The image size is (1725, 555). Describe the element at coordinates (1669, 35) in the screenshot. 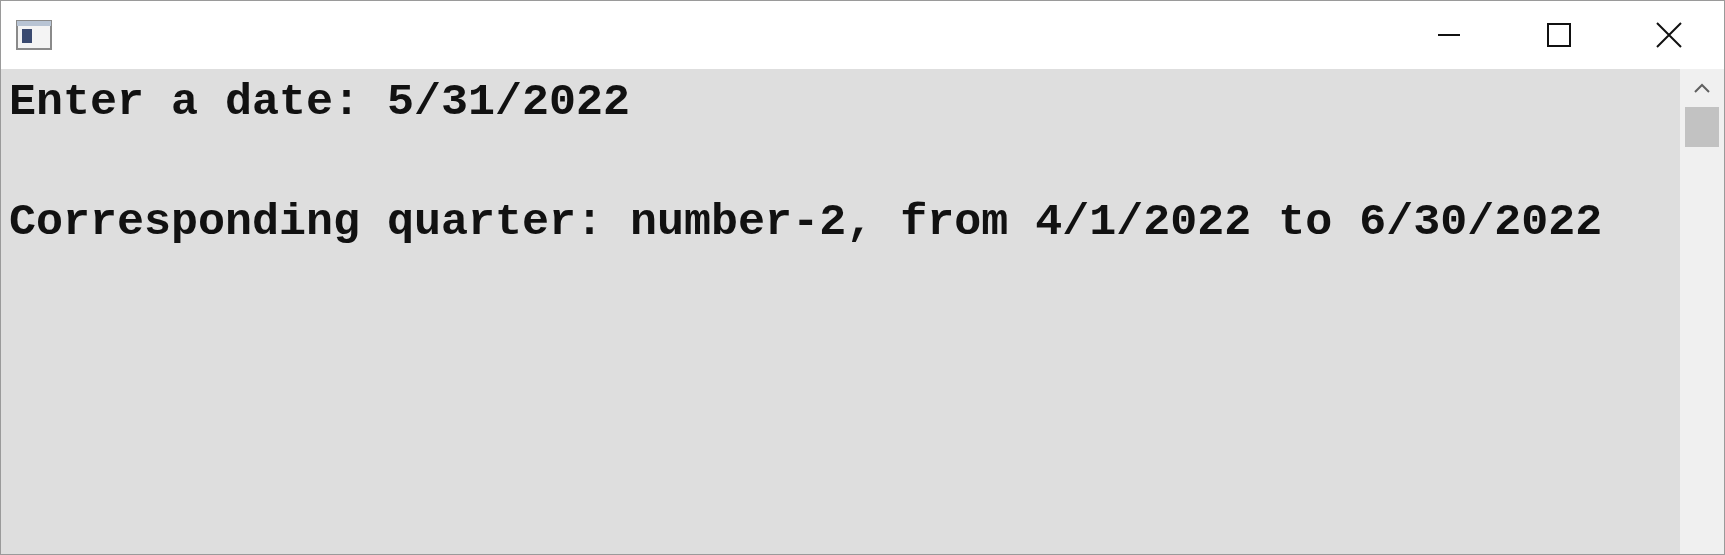

I see `close-icon` at that location.